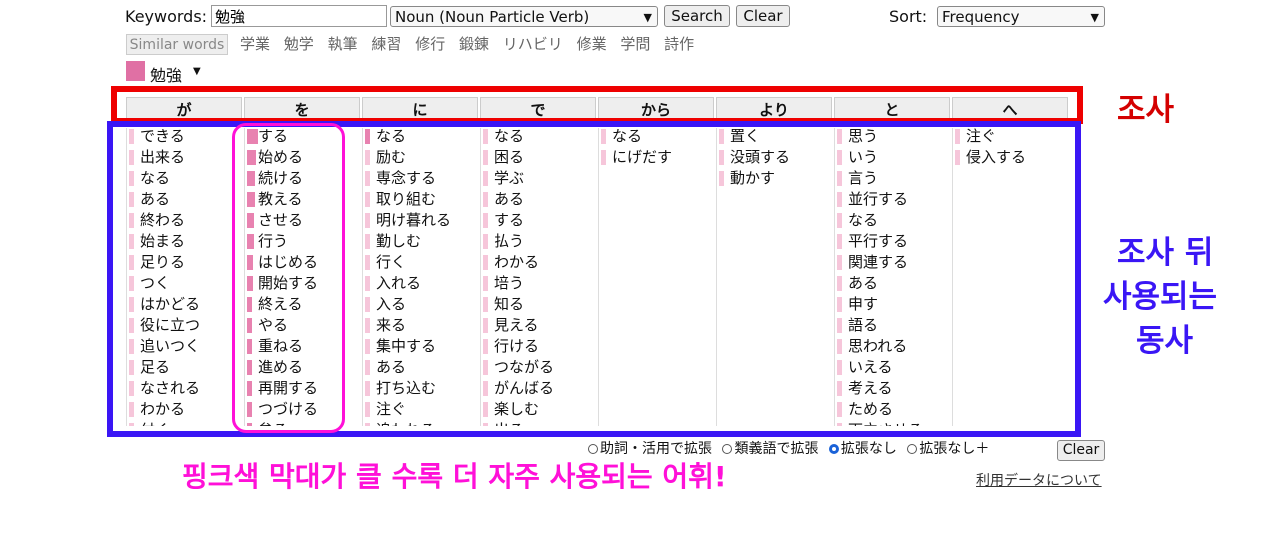 The image size is (1286, 539). What do you see at coordinates (492, 17) in the screenshot?
I see `pos-select-value: Noun (Noun Particle Verb)` at bounding box center [492, 17].